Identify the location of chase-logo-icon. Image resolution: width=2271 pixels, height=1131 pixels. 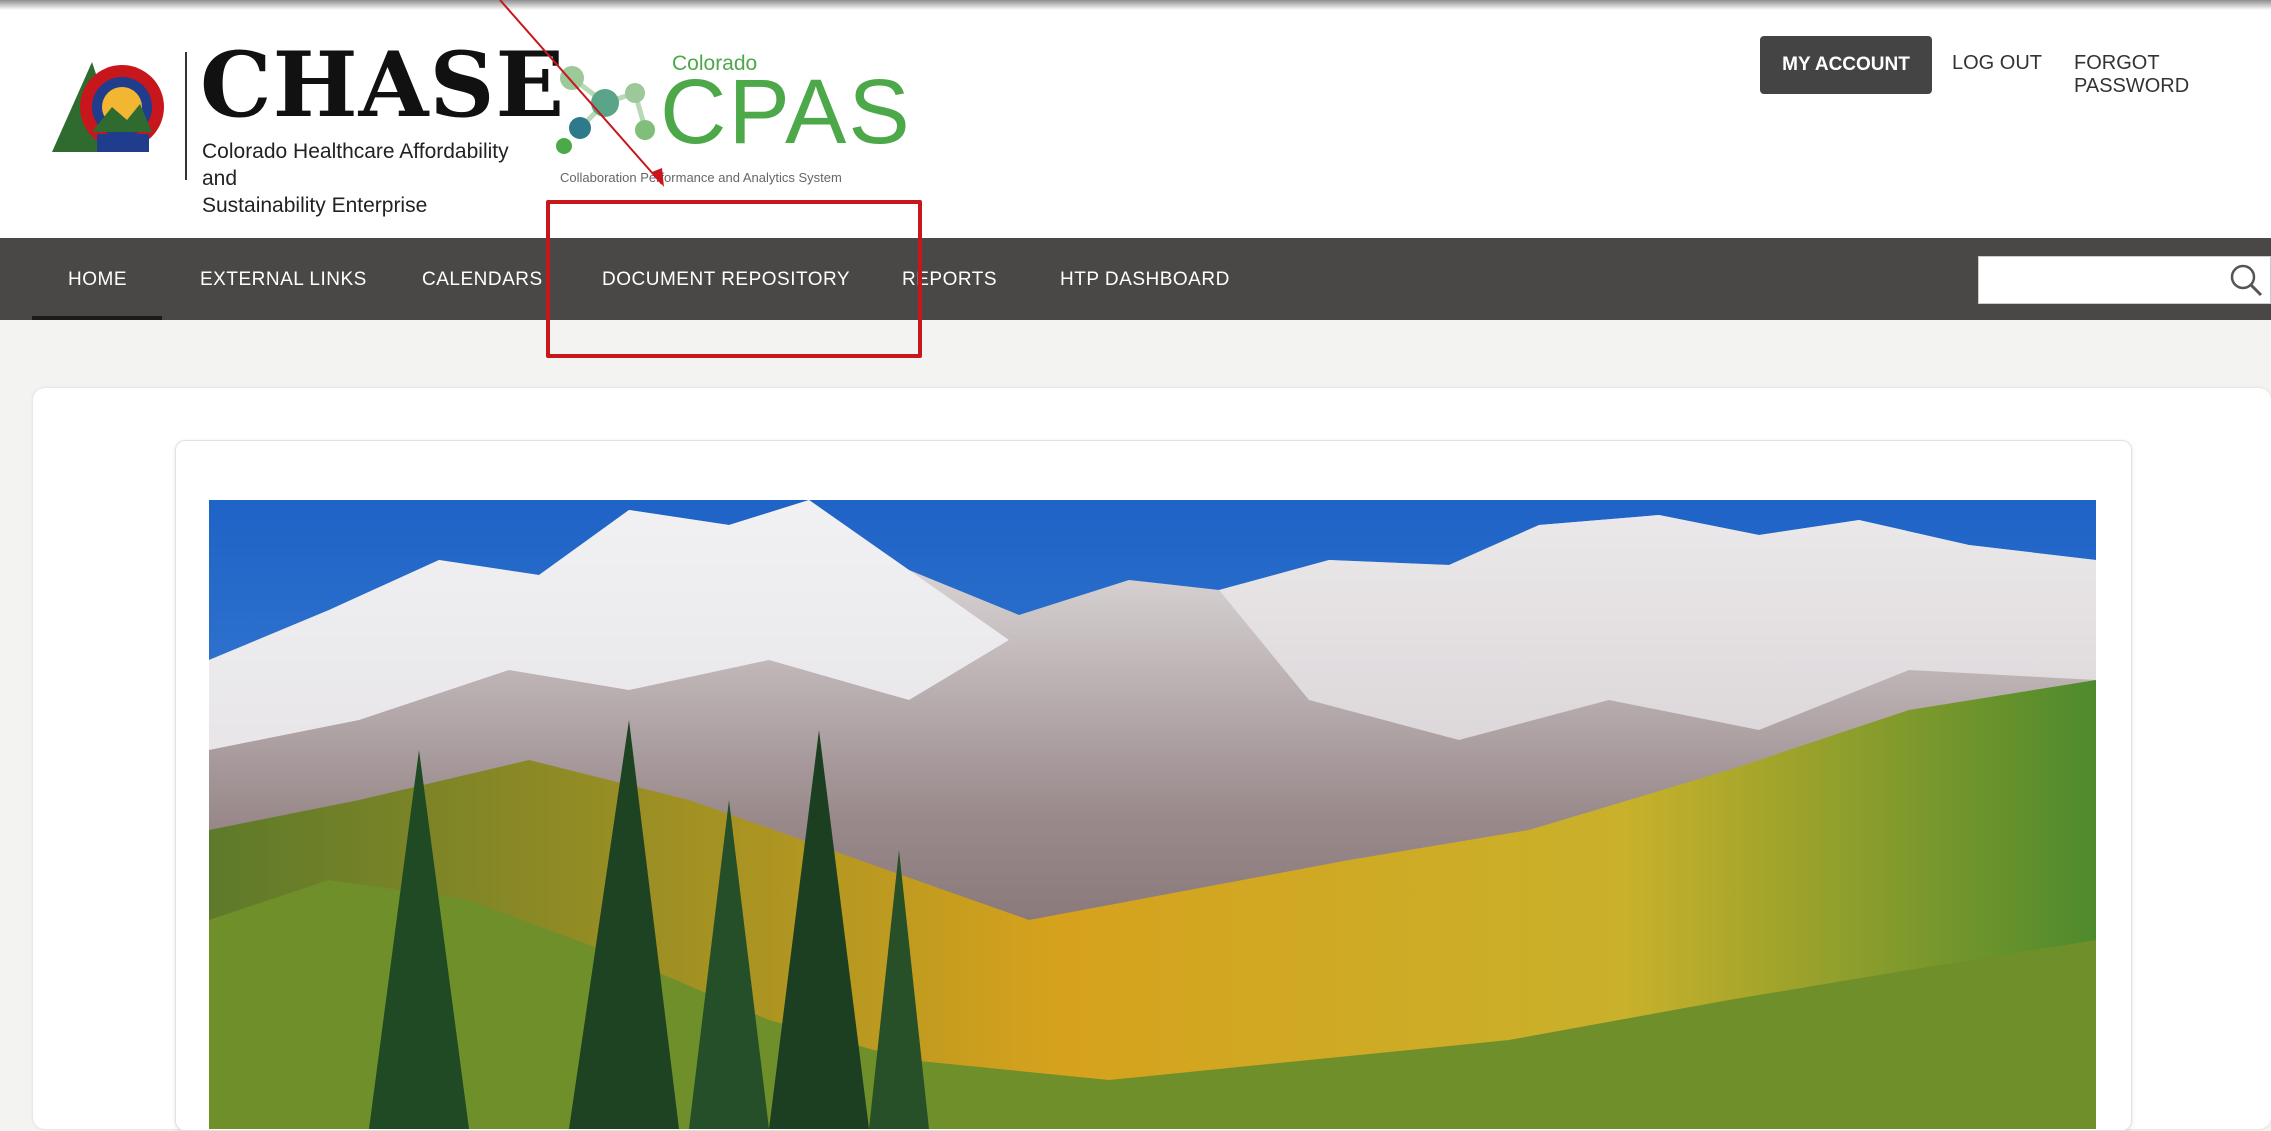
(112, 104).